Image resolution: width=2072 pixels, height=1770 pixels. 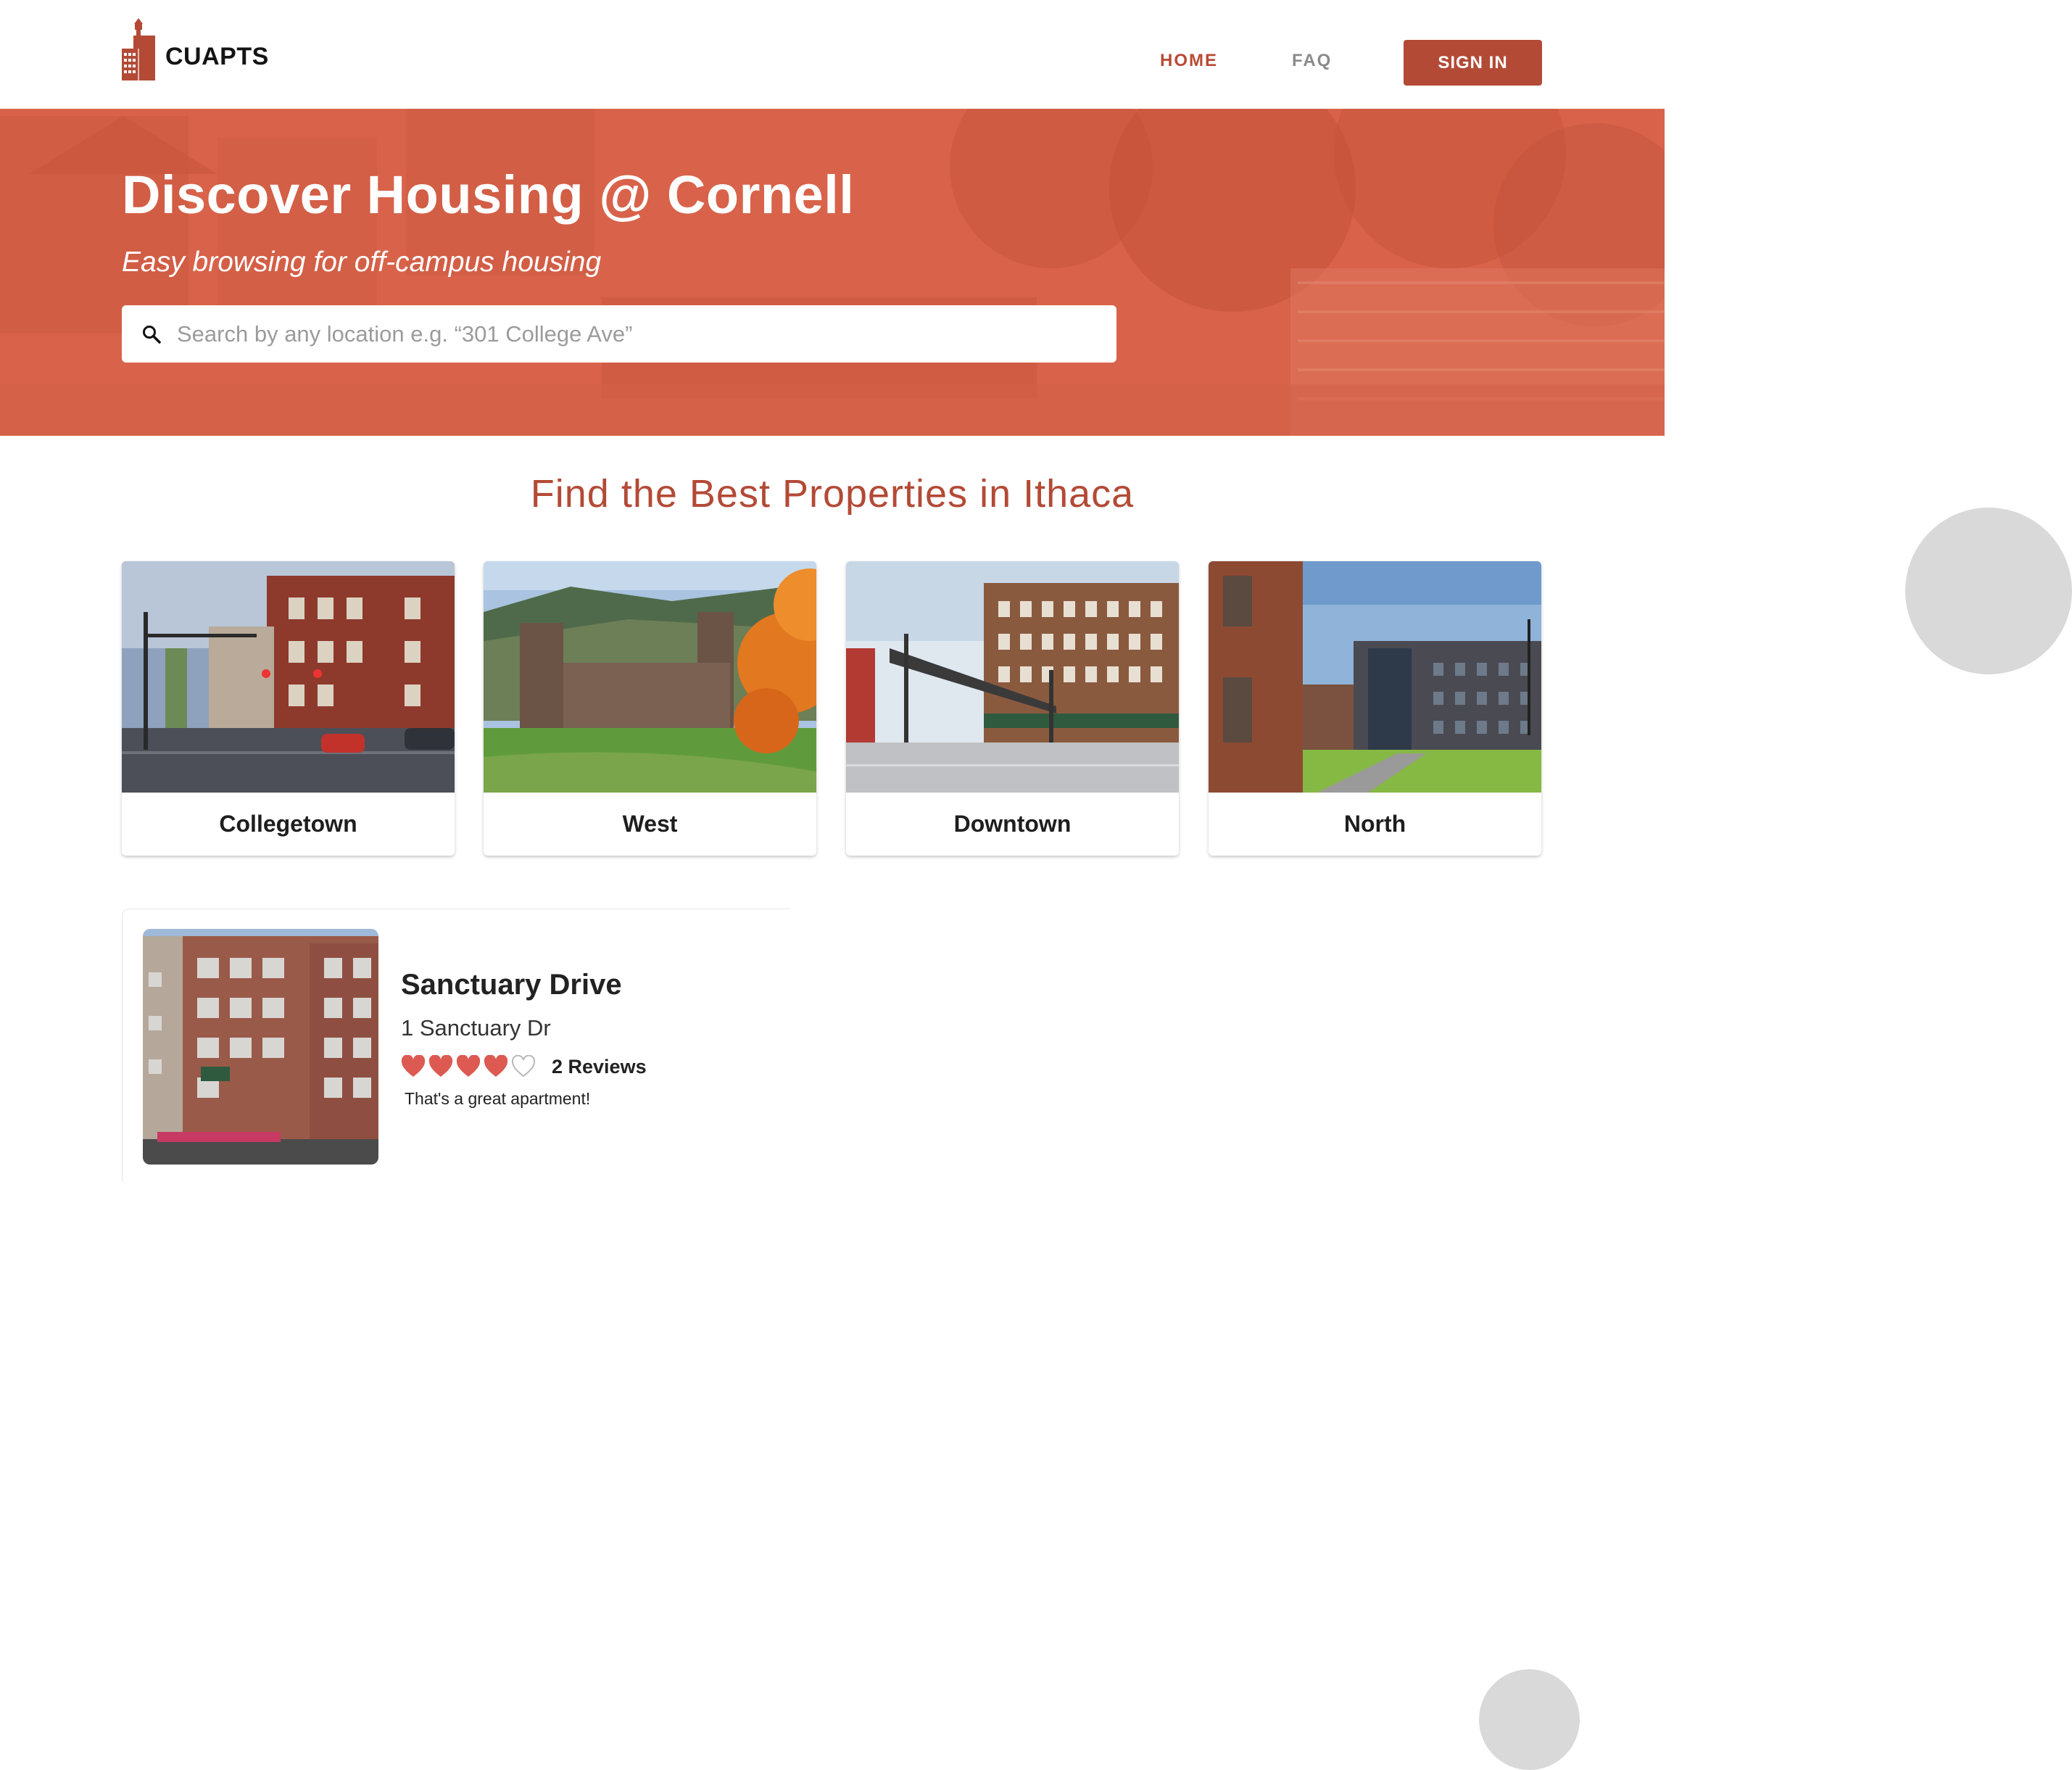 I want to click on search-bar, so click(x=619, y=334).